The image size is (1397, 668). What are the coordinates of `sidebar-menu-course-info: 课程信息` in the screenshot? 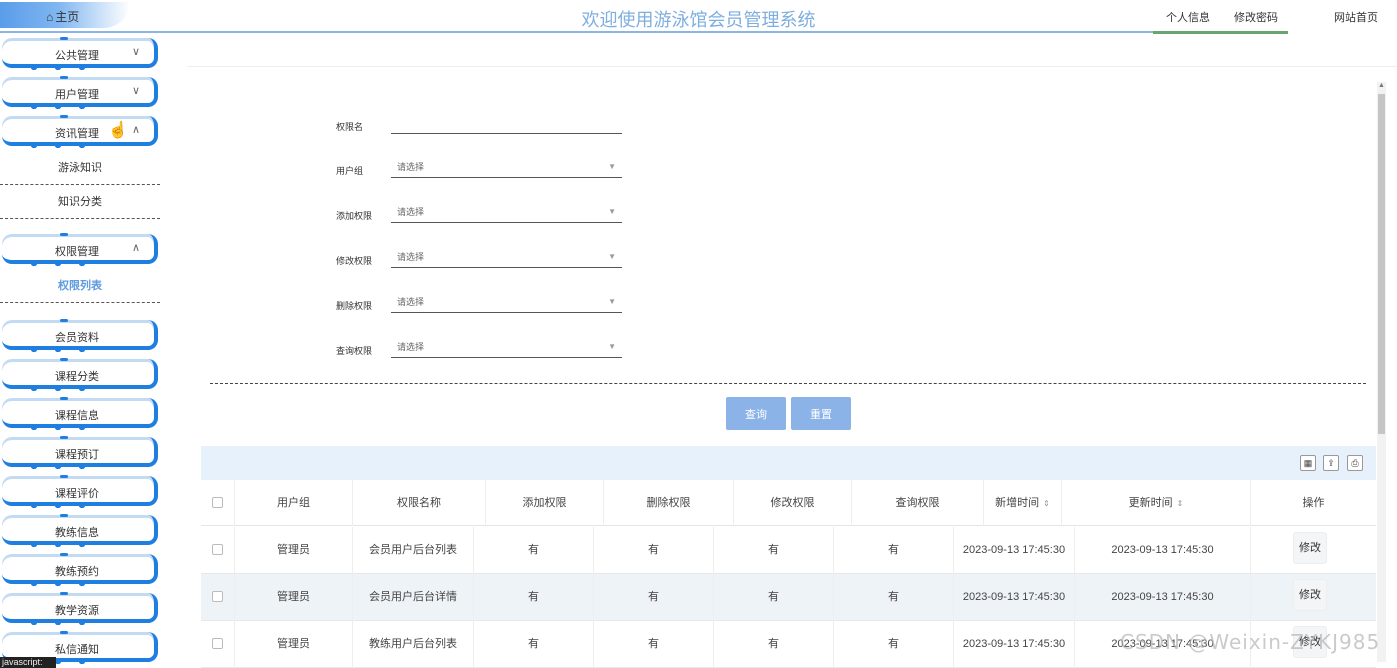 It's located at (80, 413).